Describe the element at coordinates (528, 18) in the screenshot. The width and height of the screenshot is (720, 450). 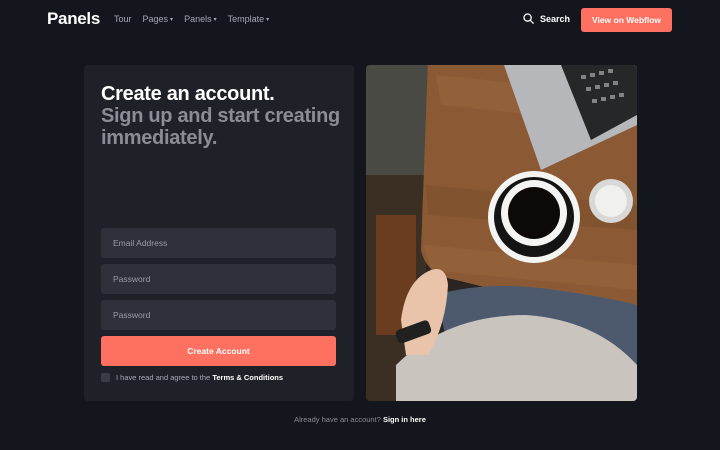
I see `search-icon` at that location.